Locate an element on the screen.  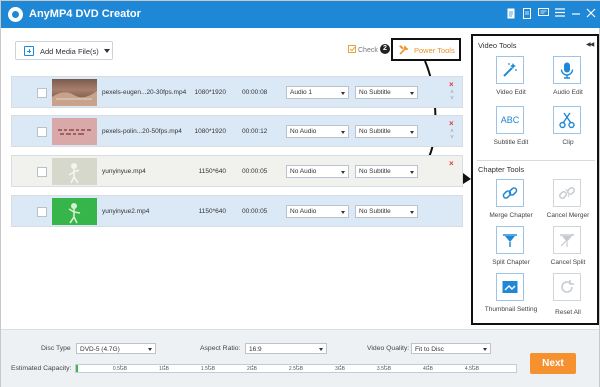
next-button: Next is located at coordinates (553, 363).